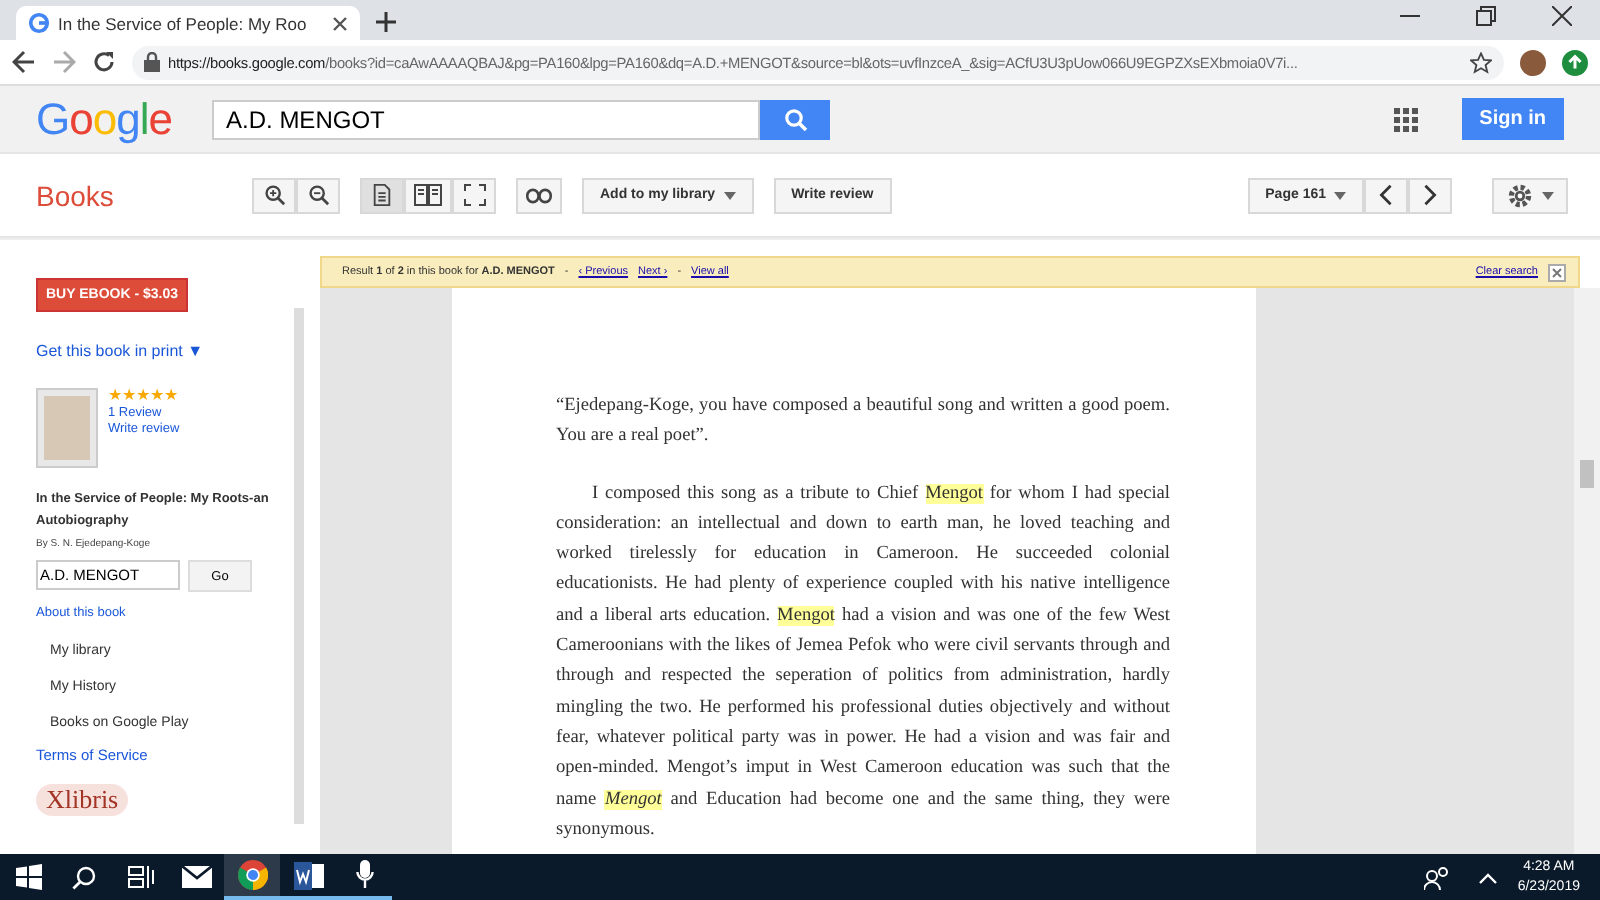 The image size is (1600, 900). I want to click on next-page-button, so click(1430, 195).